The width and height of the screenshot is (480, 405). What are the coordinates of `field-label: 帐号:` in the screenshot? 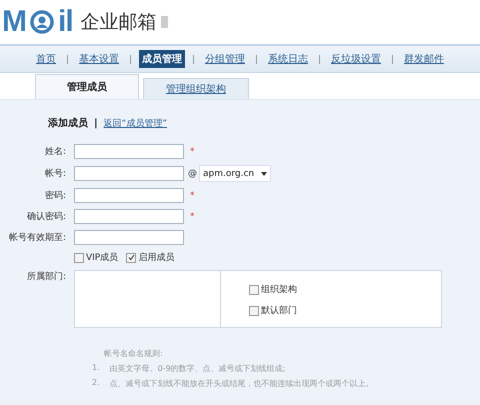 It's located at (55, 174).